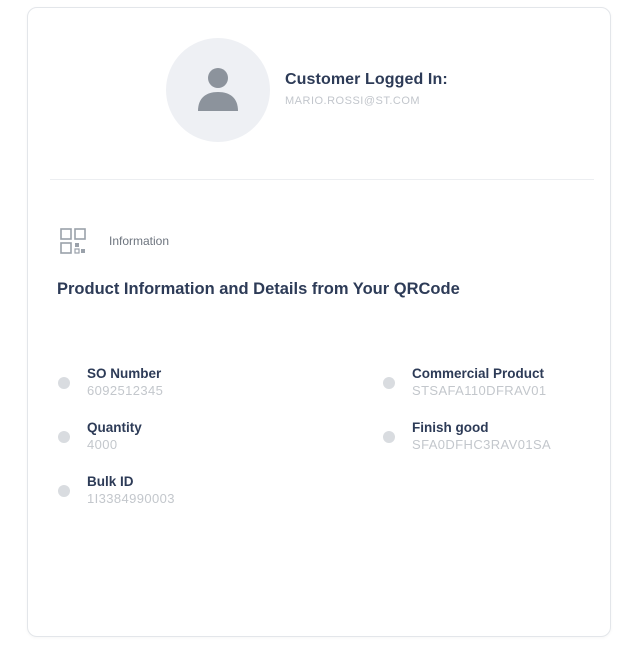 The image size is (629, 646). Describe the element at coordinates (479, 390) in the screenshot. I see `field-value: STSAFA110DFRAV01` at that location.